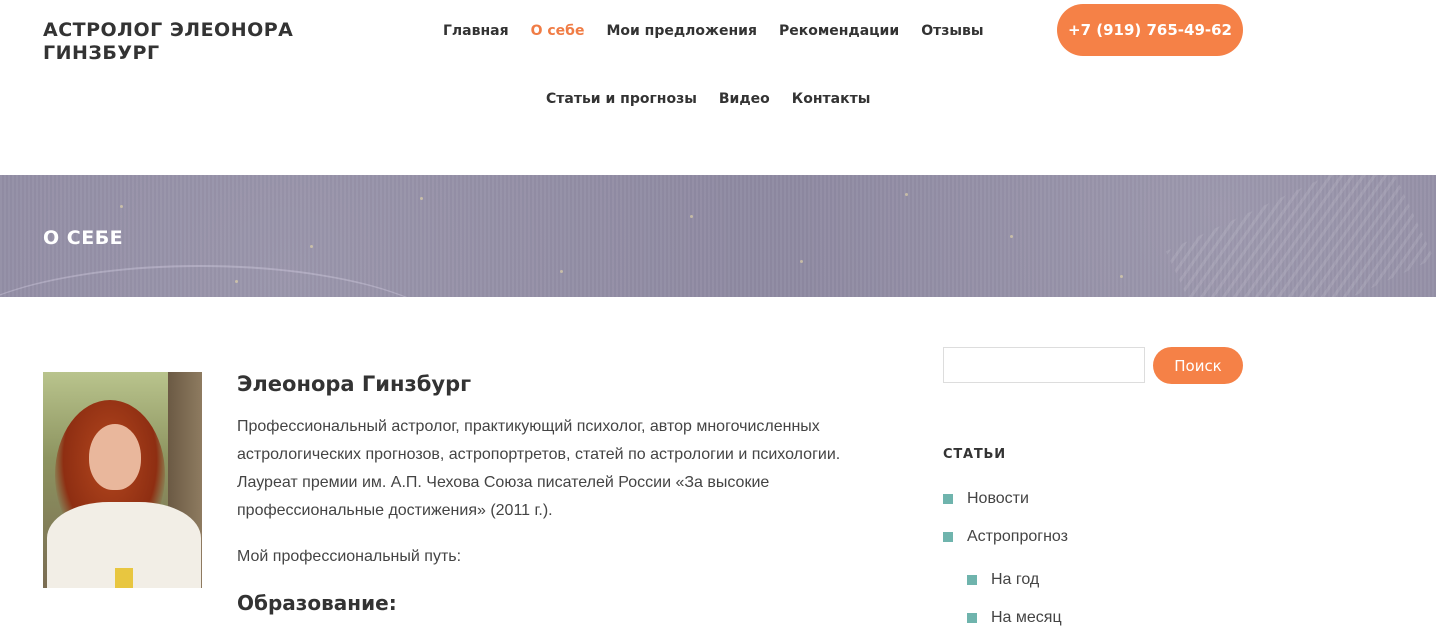  I want to click on nav-item-home: Главная, so click(476, 31).